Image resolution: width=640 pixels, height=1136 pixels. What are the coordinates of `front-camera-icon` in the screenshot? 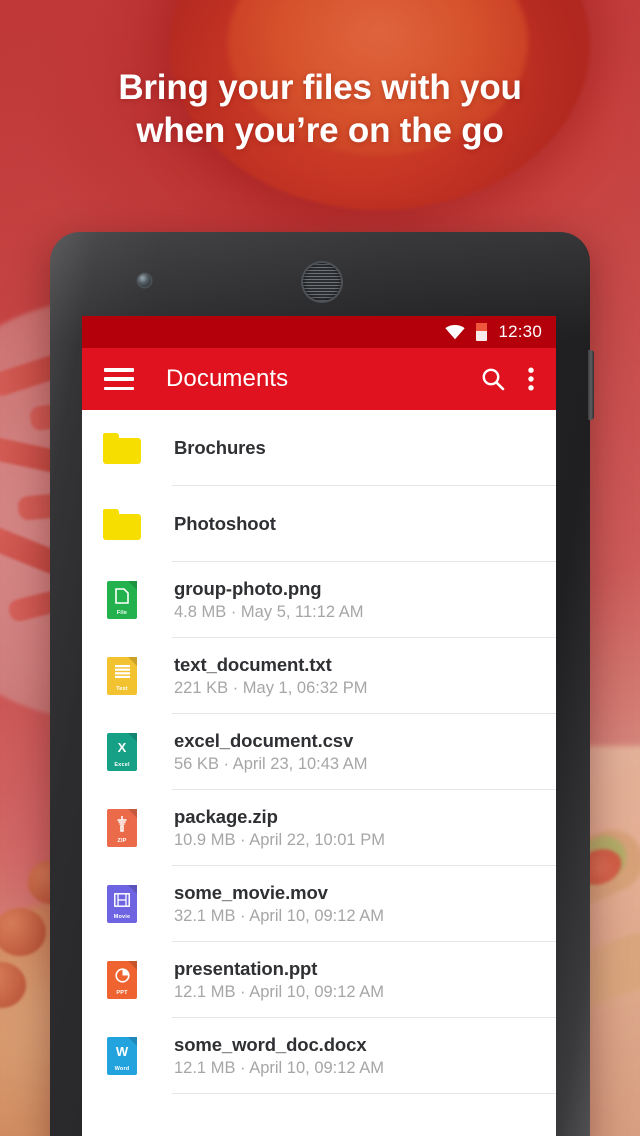 It's located at (144, 280).